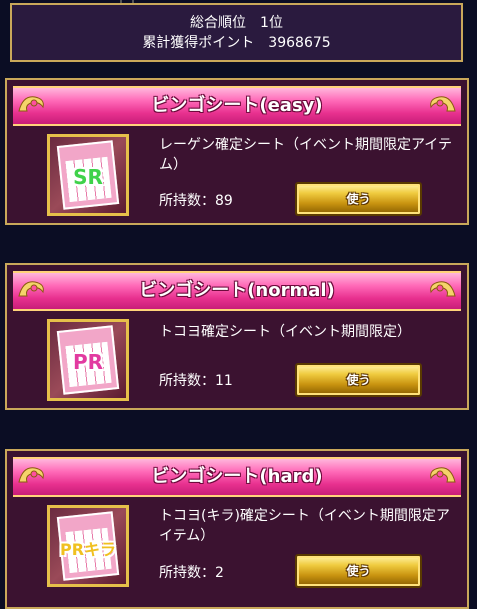  Describe the element at coordinates (306, 155) in the screenshot. I see `item-description: レーゲン確定シート（イベント期間限定アイテム）` at that location.